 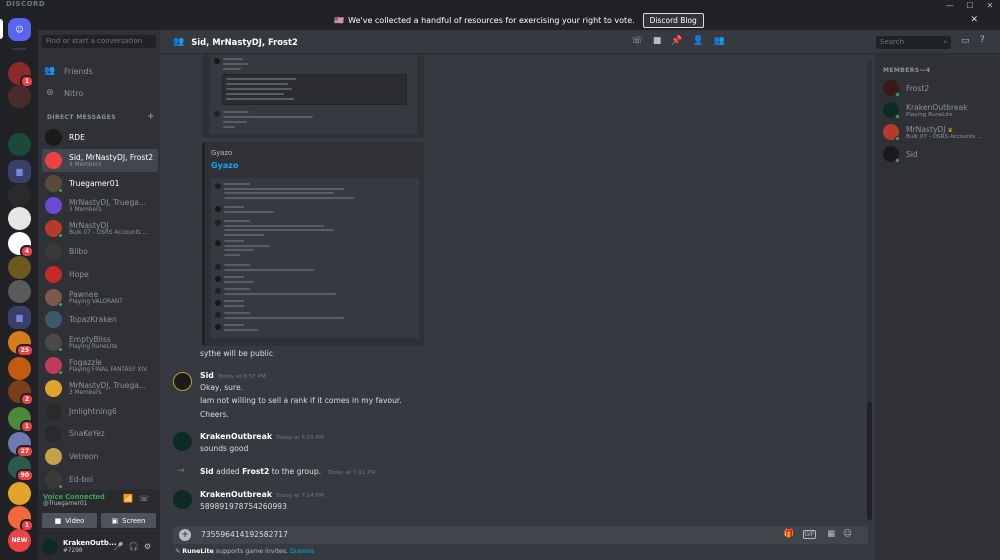 I want to click on close-notice-icon: ✕, so click(x=974, y=20).